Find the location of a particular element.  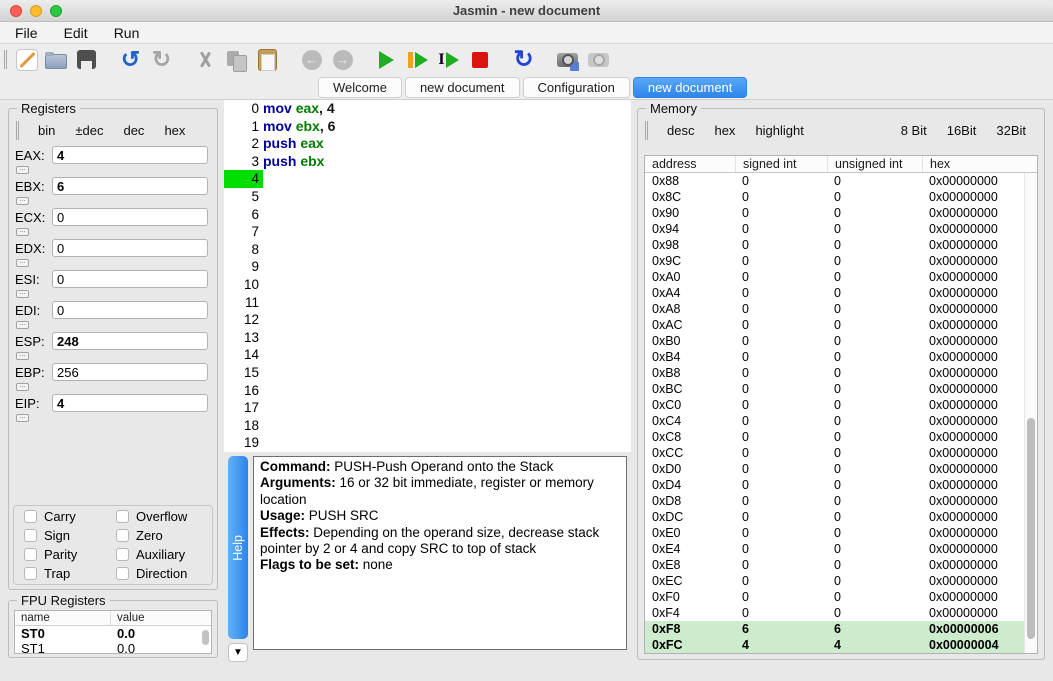

memory-row-0xe8: 0xE8 0 0 0x00000000 is located at coordinates (834, 565).